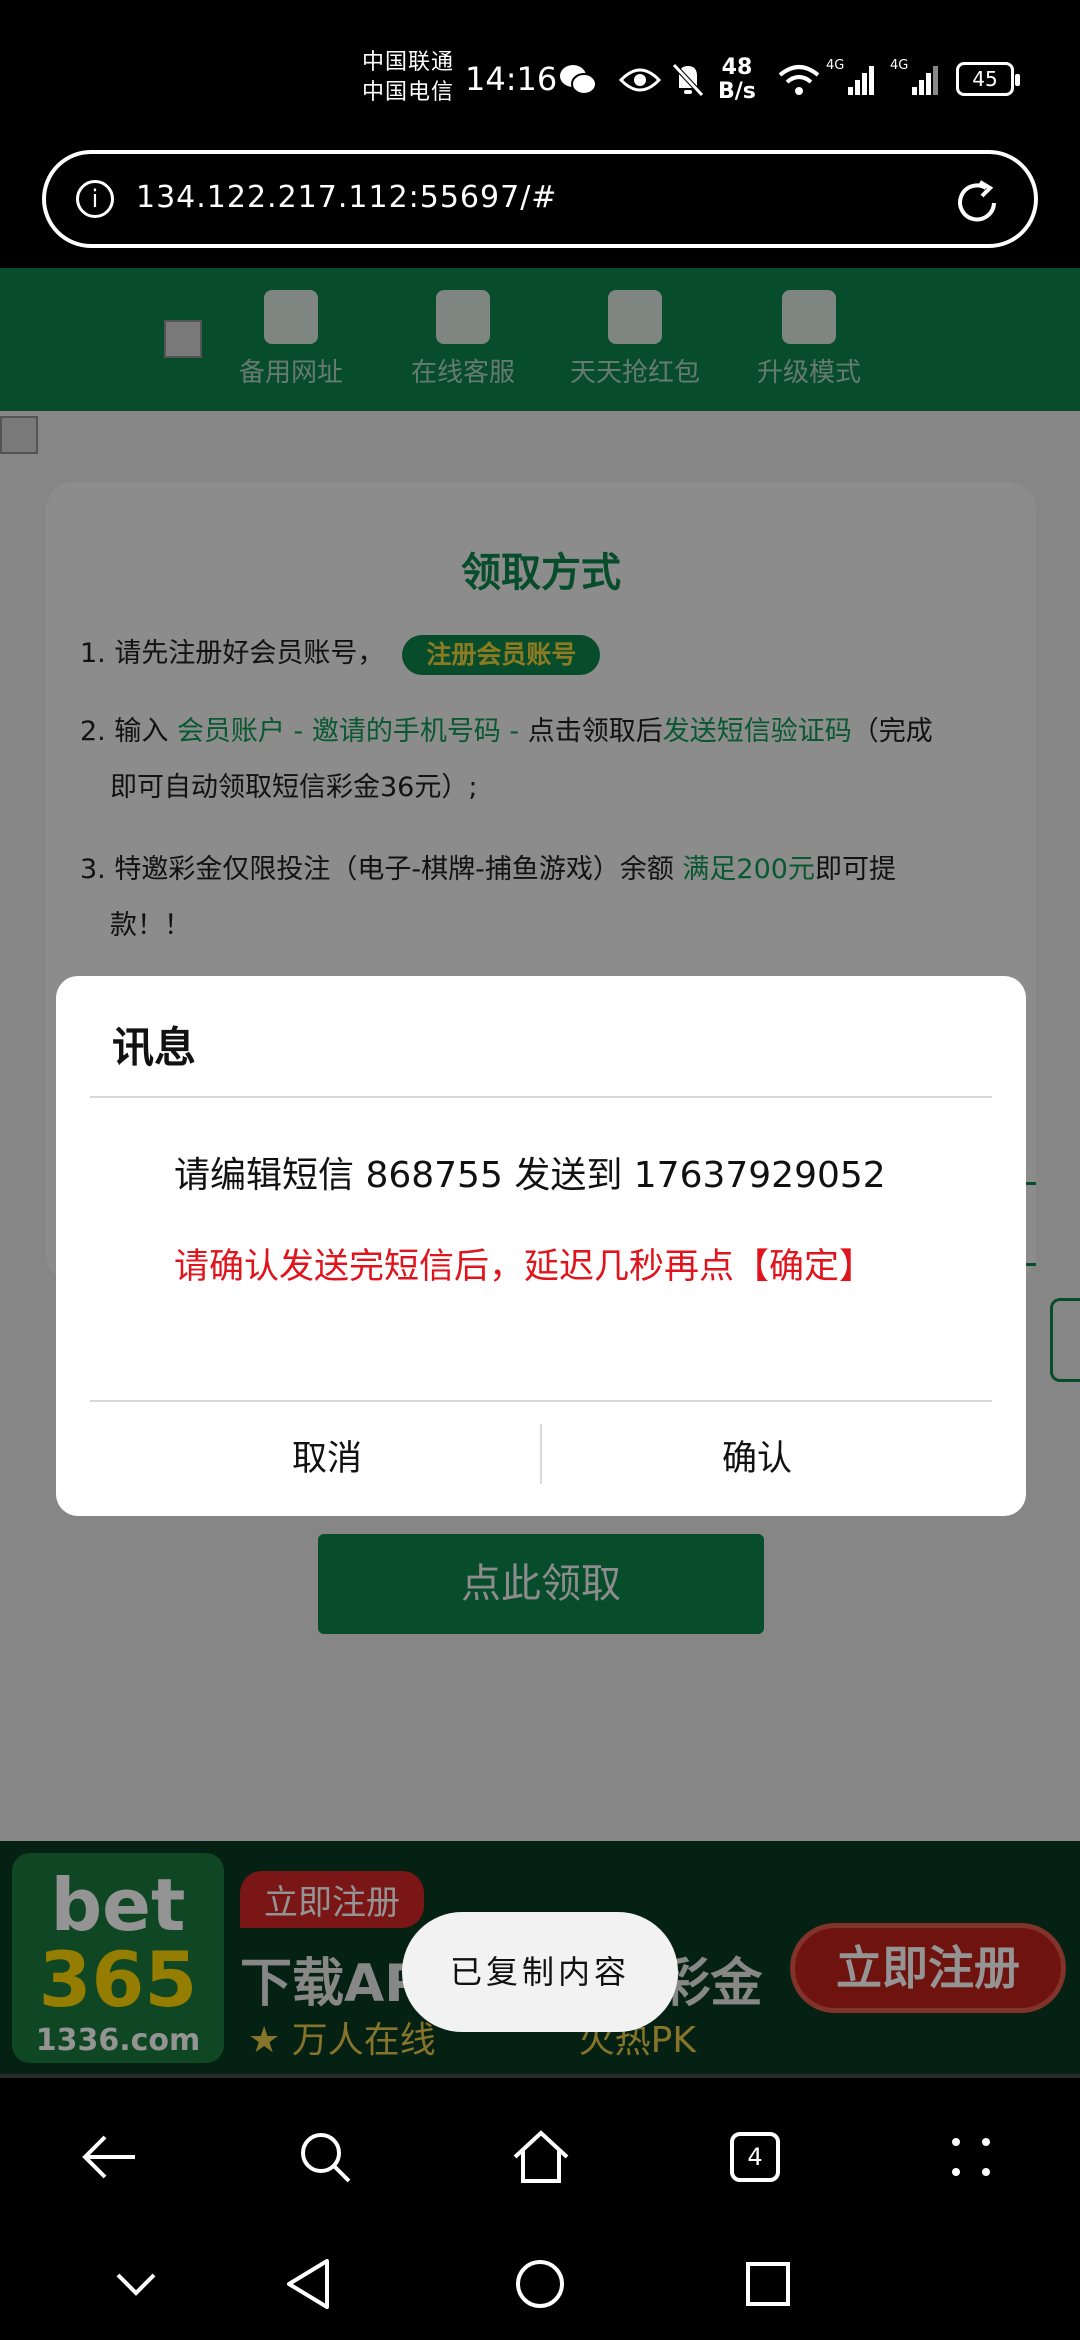 Image resolution: width=1080 pixels, height=2340 pixels. I want to click on carrier-1: 中国联通, so click(408, 62).